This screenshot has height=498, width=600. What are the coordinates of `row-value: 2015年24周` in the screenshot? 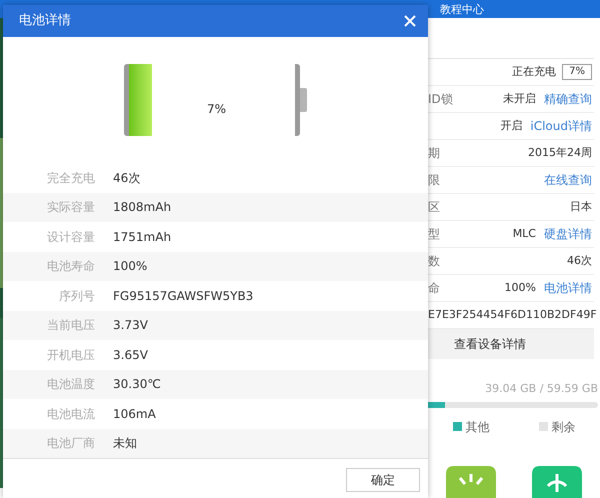 It's located at (560, 152).